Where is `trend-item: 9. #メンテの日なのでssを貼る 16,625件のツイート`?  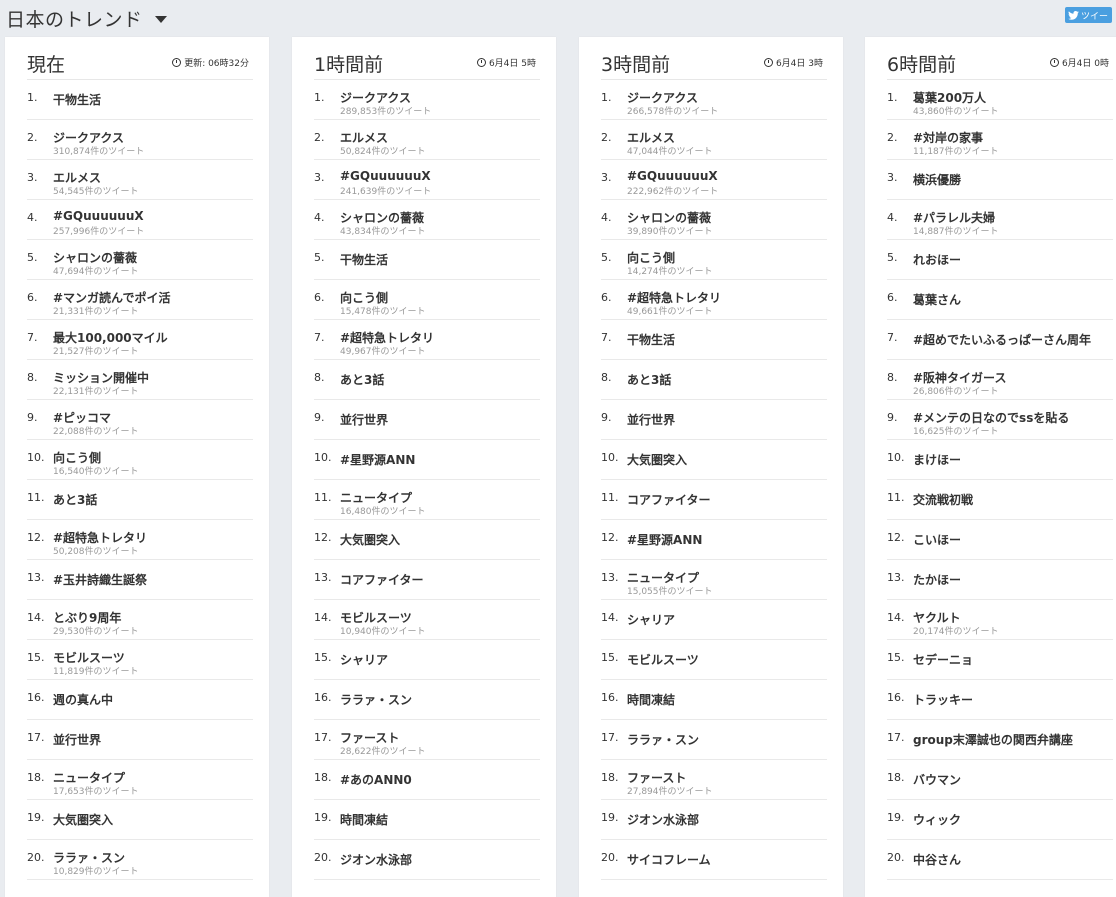
trend-item: 9. #メンテの日なのでssを貼る 16,625件のツイート is located at coordinates (1000, 420).